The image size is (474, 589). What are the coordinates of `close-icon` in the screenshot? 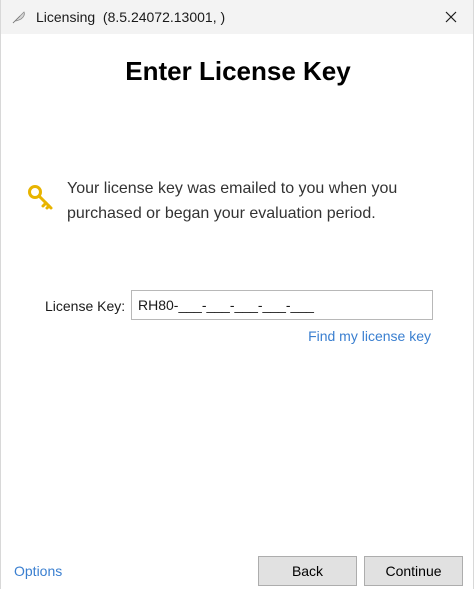 It's located at (451, 17).